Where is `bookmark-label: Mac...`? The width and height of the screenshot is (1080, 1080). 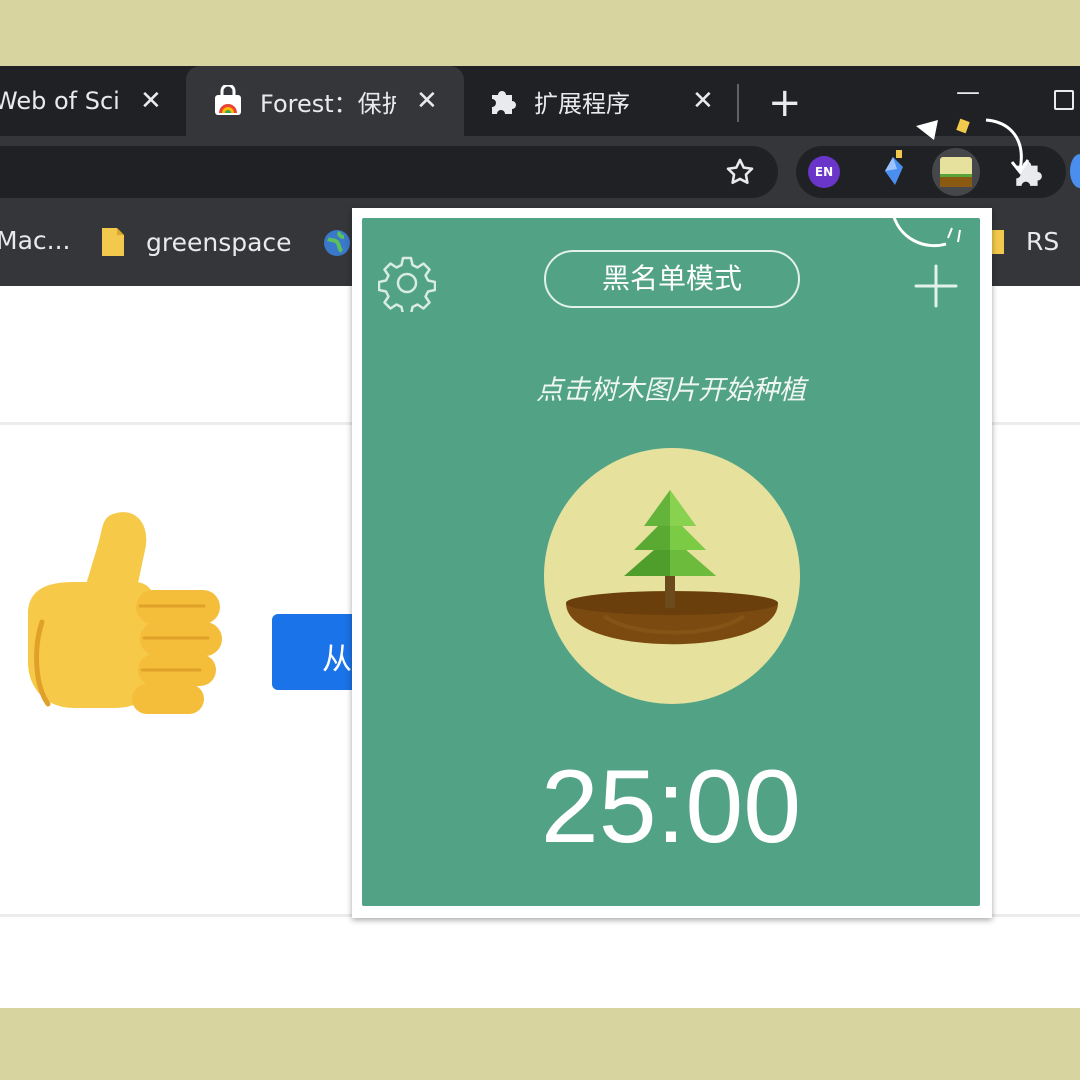 bookmark-label: Mac... is located at coordinates (35, 240).